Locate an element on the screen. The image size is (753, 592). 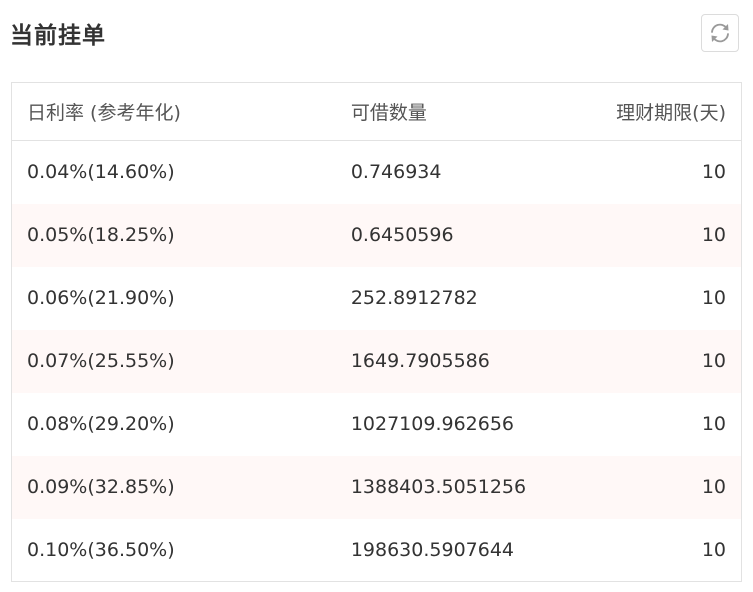
cell-amount: 1649.7905586 is located at coordinates (420, 361).